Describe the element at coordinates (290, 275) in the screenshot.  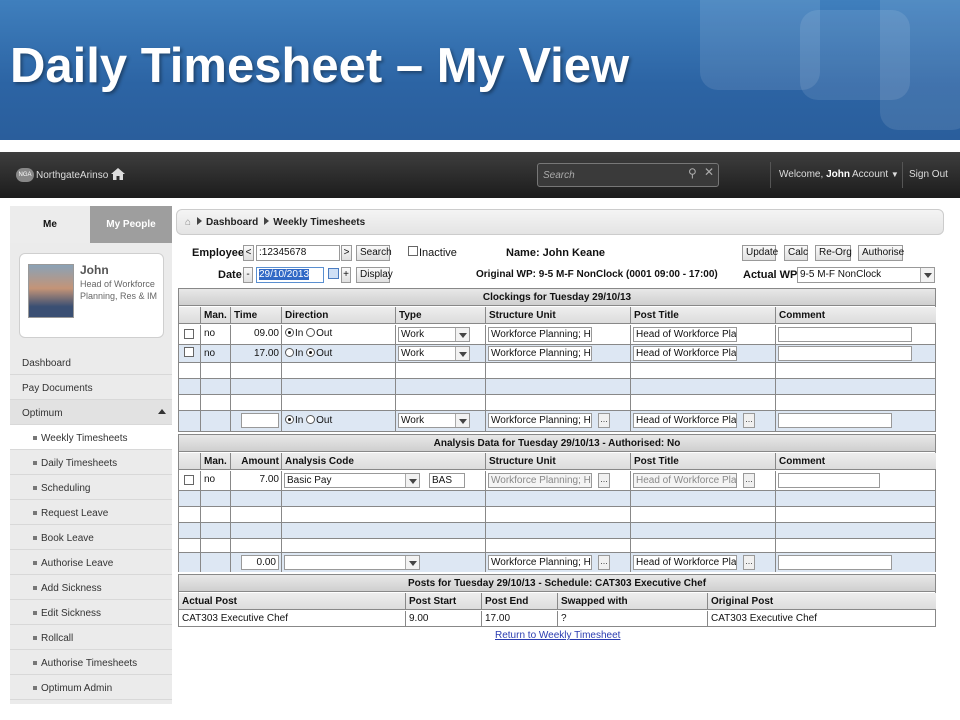
I see `date-input: 29/10/2013` at that location.